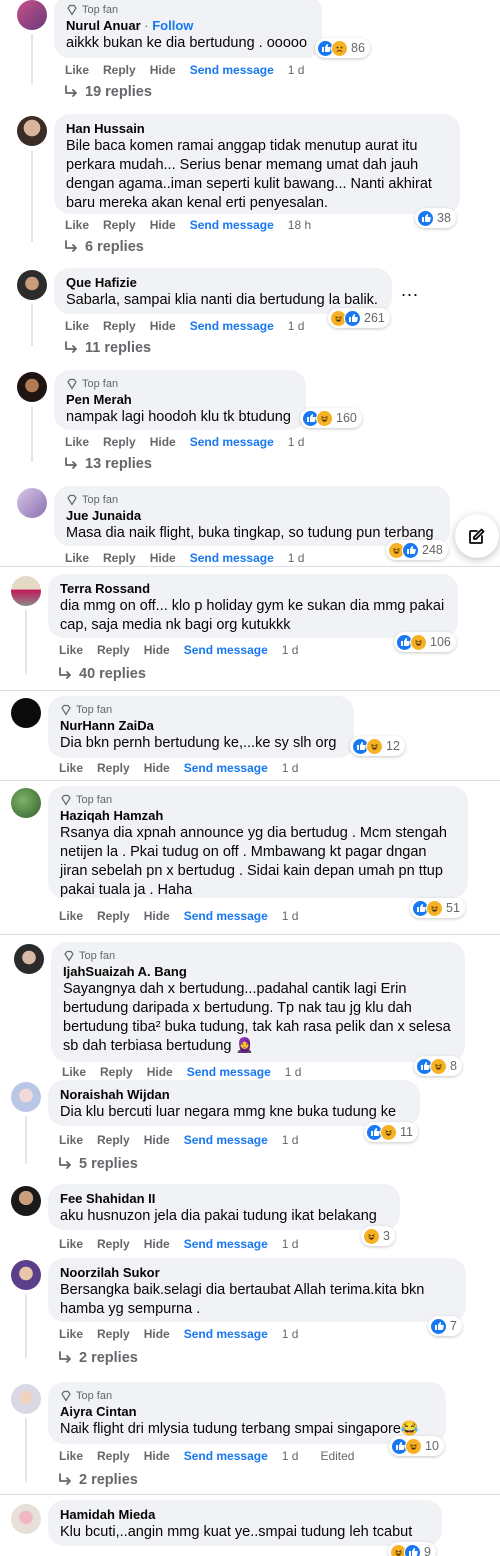 This screenshot has width=500, height=1556. Describe the element at coordinates (258, 815) in the screenshot. I see `comment-author: Haziqah Hamzah` at that location.